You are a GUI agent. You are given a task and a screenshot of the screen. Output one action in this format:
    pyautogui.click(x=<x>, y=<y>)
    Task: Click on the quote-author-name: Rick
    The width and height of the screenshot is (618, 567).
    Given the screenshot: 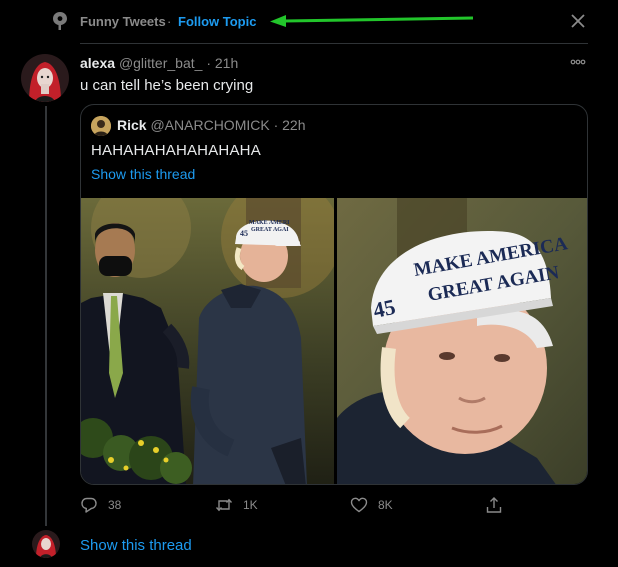 What is the action you would take?
    pyautogui.click(x=132, y=125)
    